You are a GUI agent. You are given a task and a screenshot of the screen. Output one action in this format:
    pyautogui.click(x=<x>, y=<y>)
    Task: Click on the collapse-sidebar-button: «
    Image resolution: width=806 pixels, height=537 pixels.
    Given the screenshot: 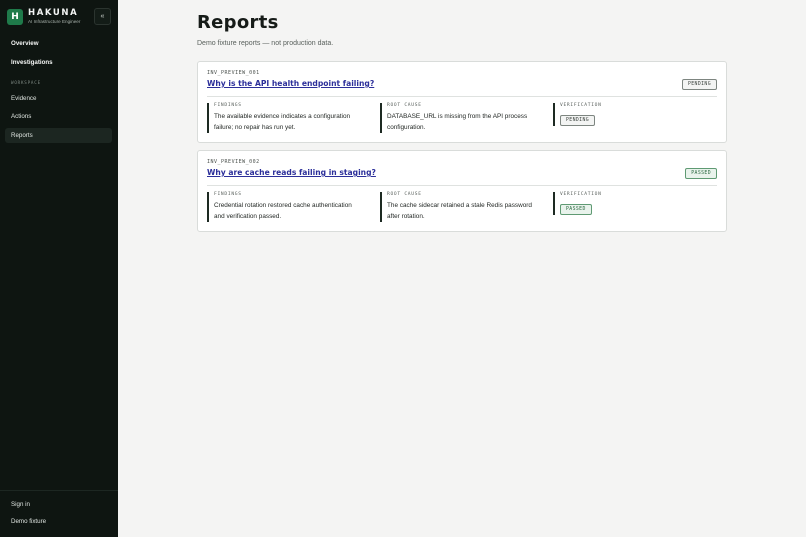 What is the action you would take?
    pyautogui.click(x=102, y=16)
    